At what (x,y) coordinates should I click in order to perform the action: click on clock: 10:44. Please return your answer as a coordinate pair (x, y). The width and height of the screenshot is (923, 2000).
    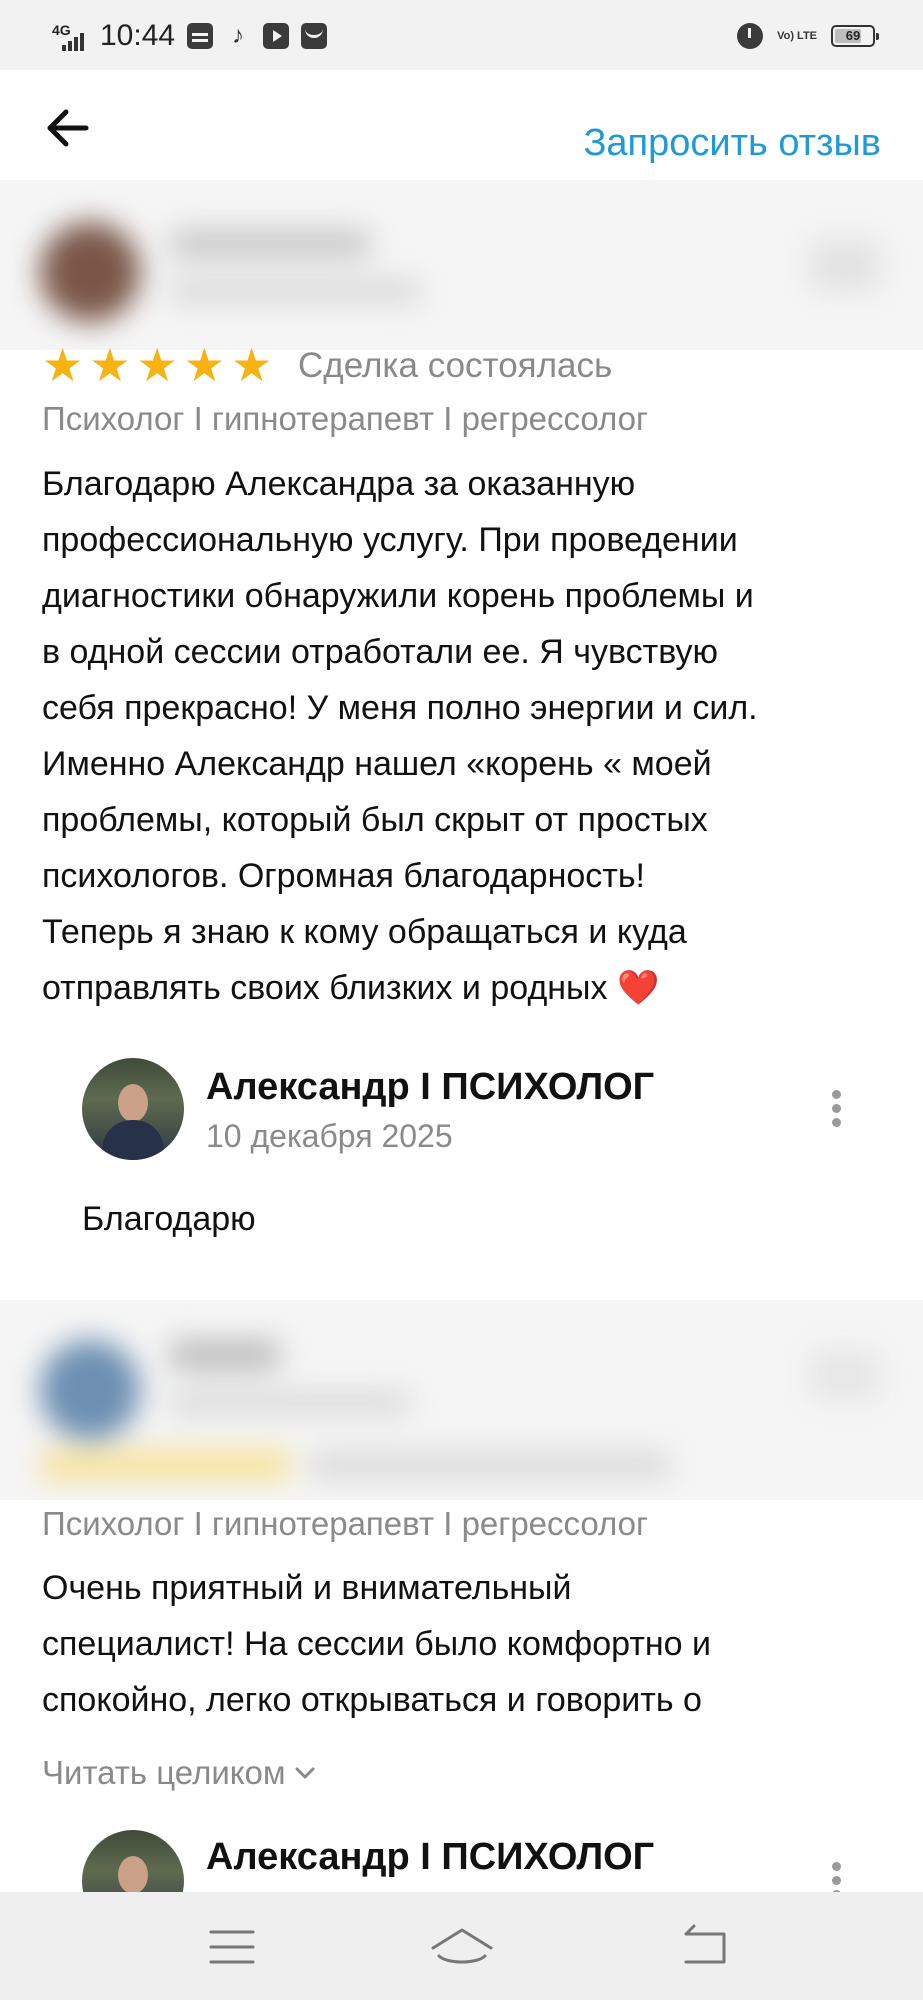
    Looking at the image, I should click on (138, 35).